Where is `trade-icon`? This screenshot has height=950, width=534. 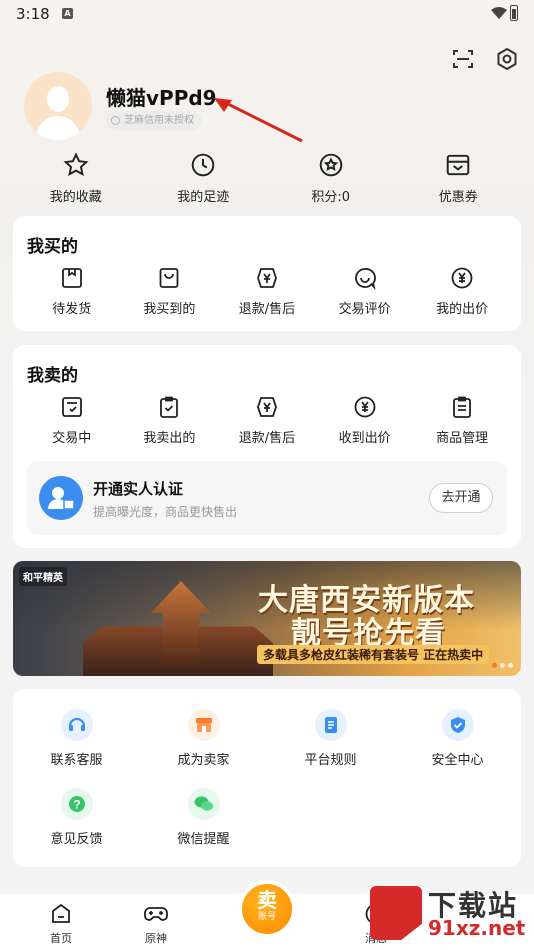 trade-icon is located at coordinates (71, 407).